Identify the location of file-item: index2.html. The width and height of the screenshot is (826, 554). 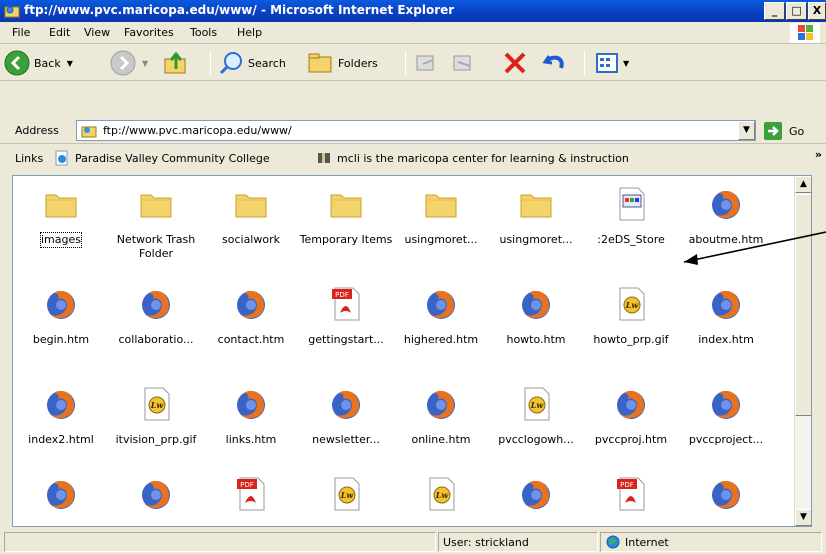
(61, 416).